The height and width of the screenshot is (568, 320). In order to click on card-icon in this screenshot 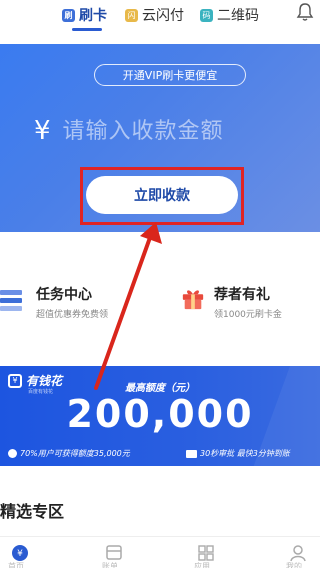, I will do `click(191, 453)`.